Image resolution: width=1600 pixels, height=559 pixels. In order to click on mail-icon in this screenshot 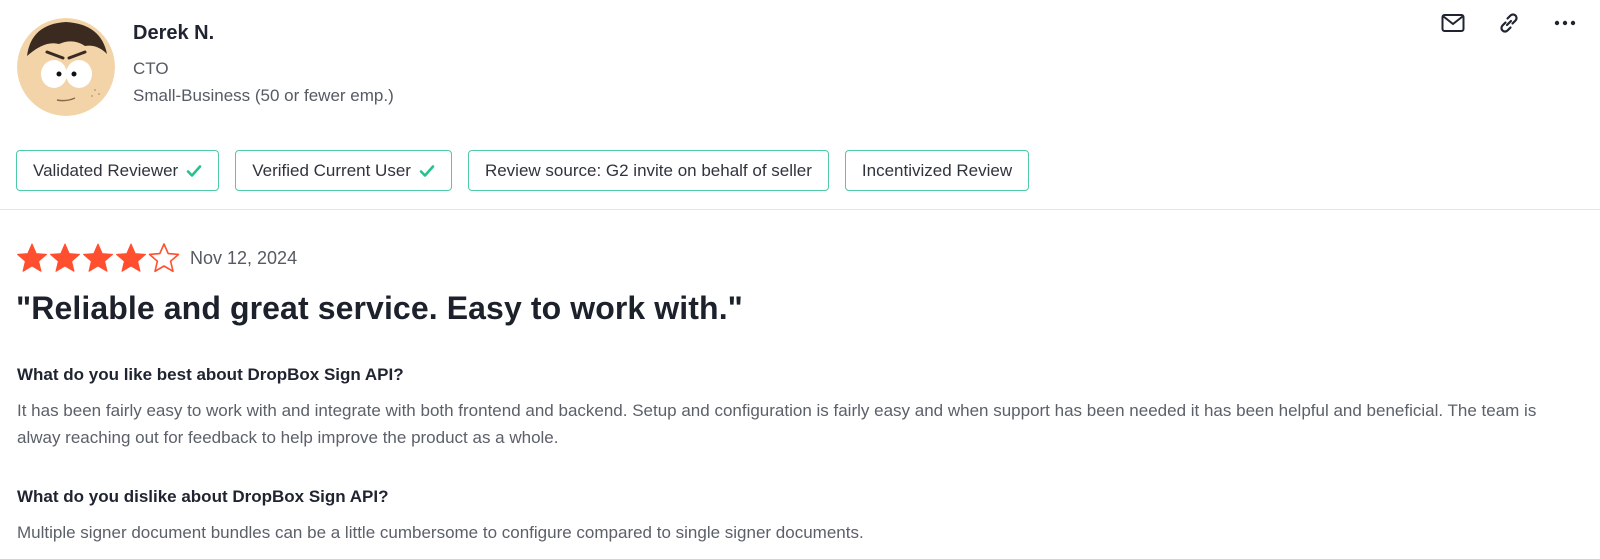, I will do `click(1453, 23)`.